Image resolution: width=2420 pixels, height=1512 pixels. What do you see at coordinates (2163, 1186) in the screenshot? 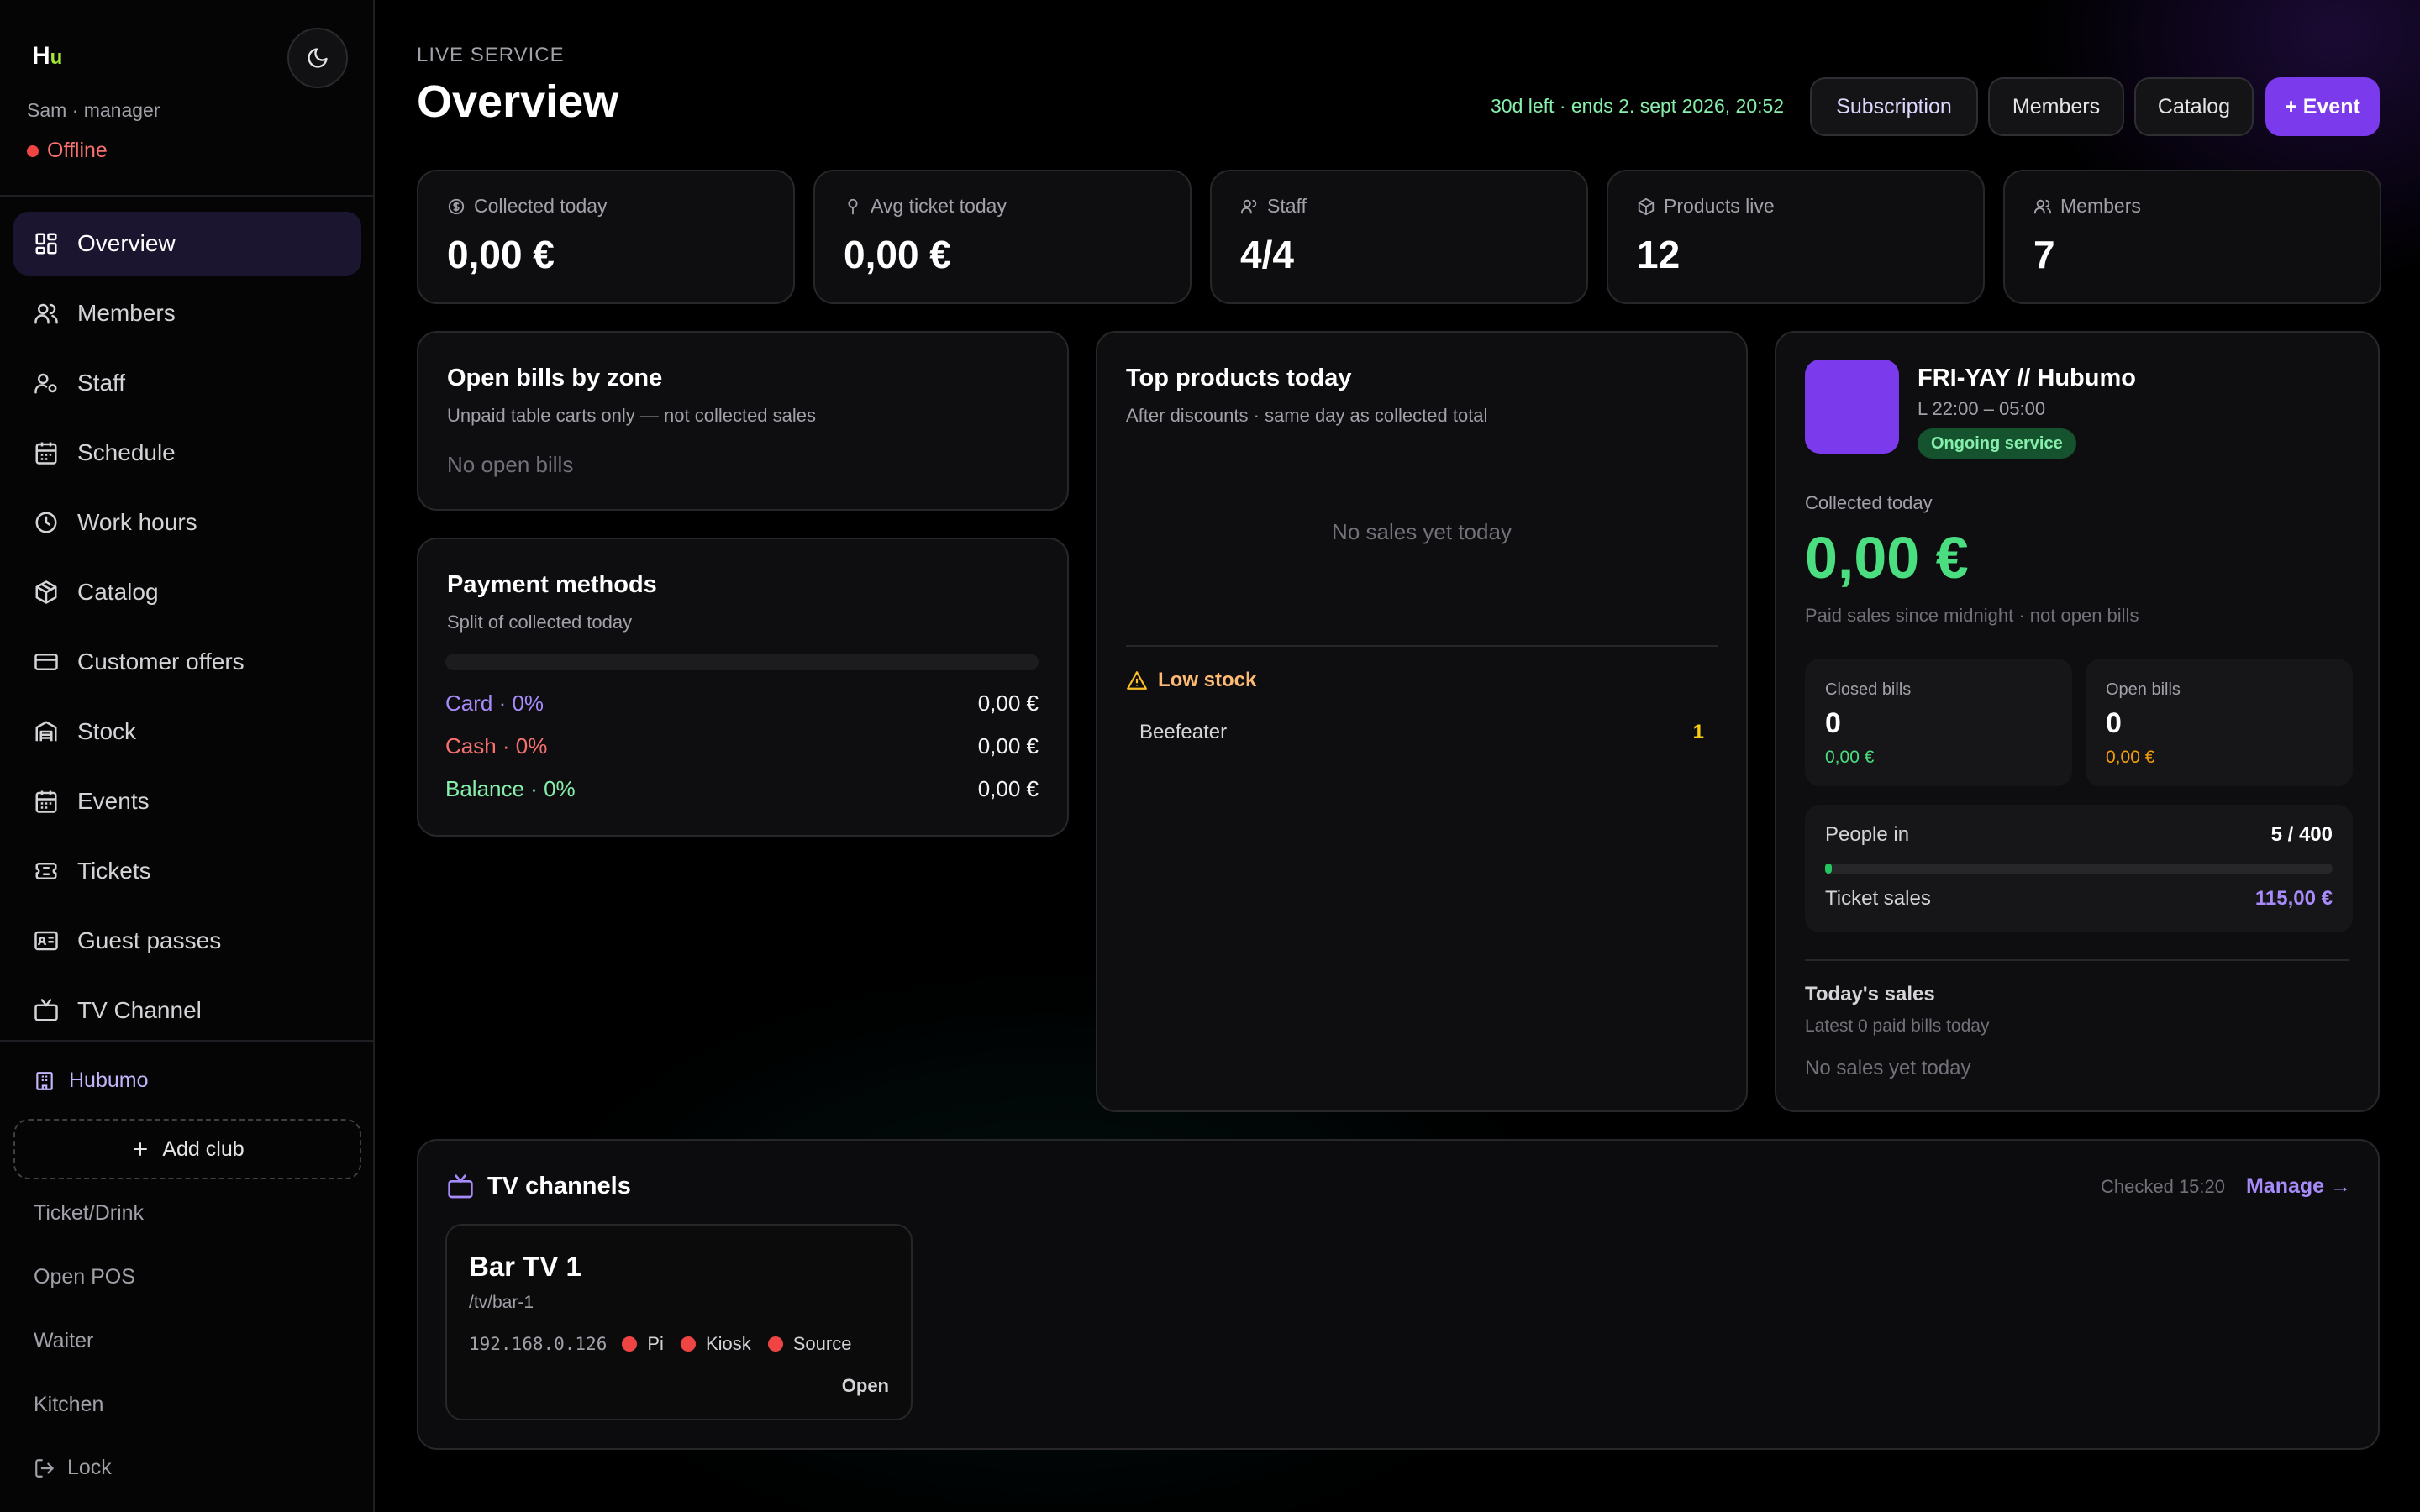
I see `last-checked: Checked 15:20` at bounding box center [2163, 1186].